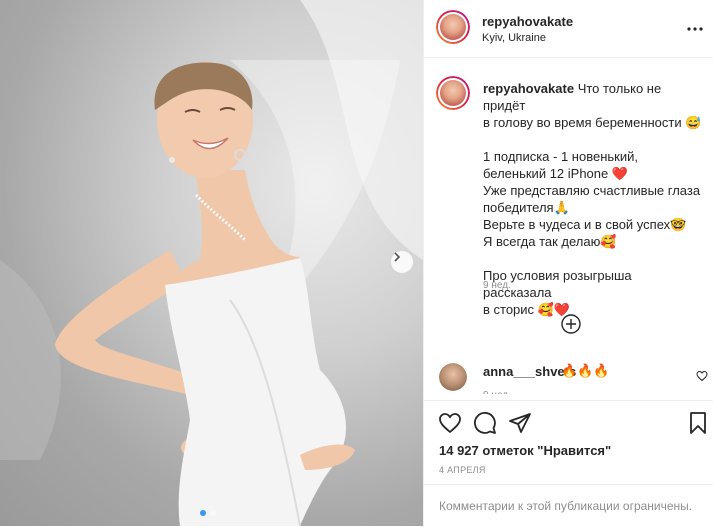 This screenshot has height=527, width=713. Describe the element at coordinates (528, 88) in the screenshot. I see `caption-username: repyahovakate` at that location.